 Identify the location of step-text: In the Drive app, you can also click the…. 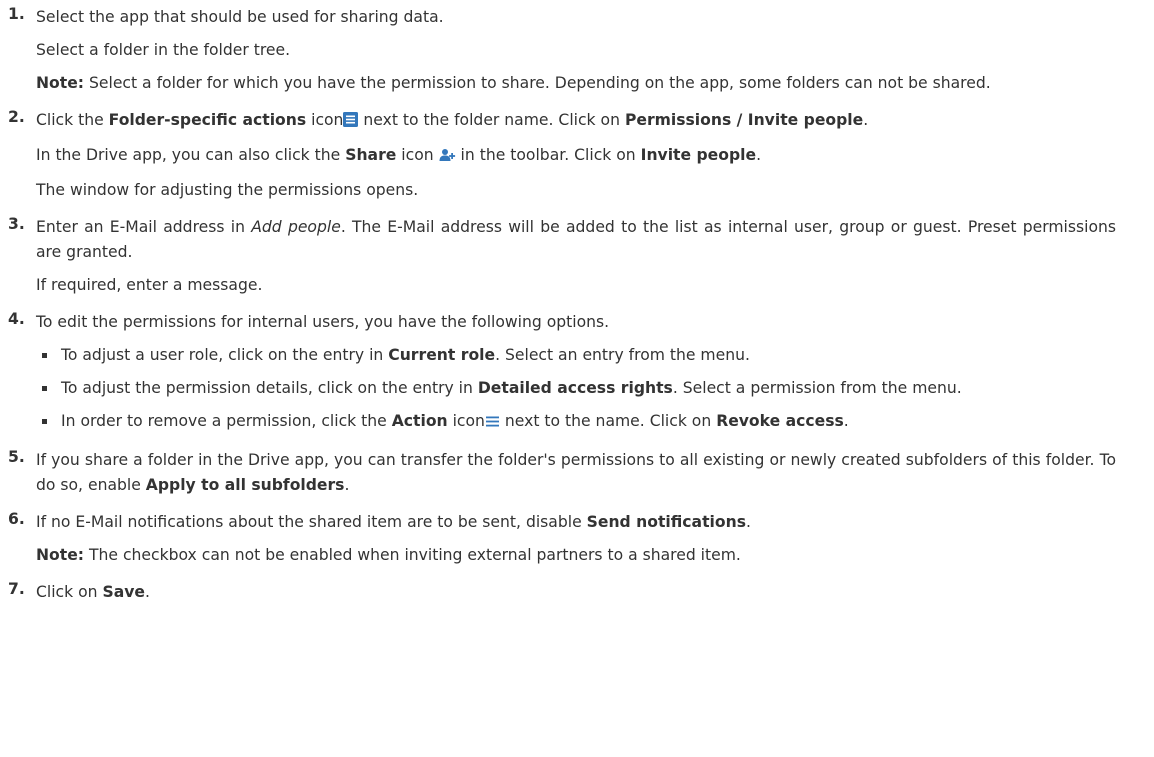
(576, 156).